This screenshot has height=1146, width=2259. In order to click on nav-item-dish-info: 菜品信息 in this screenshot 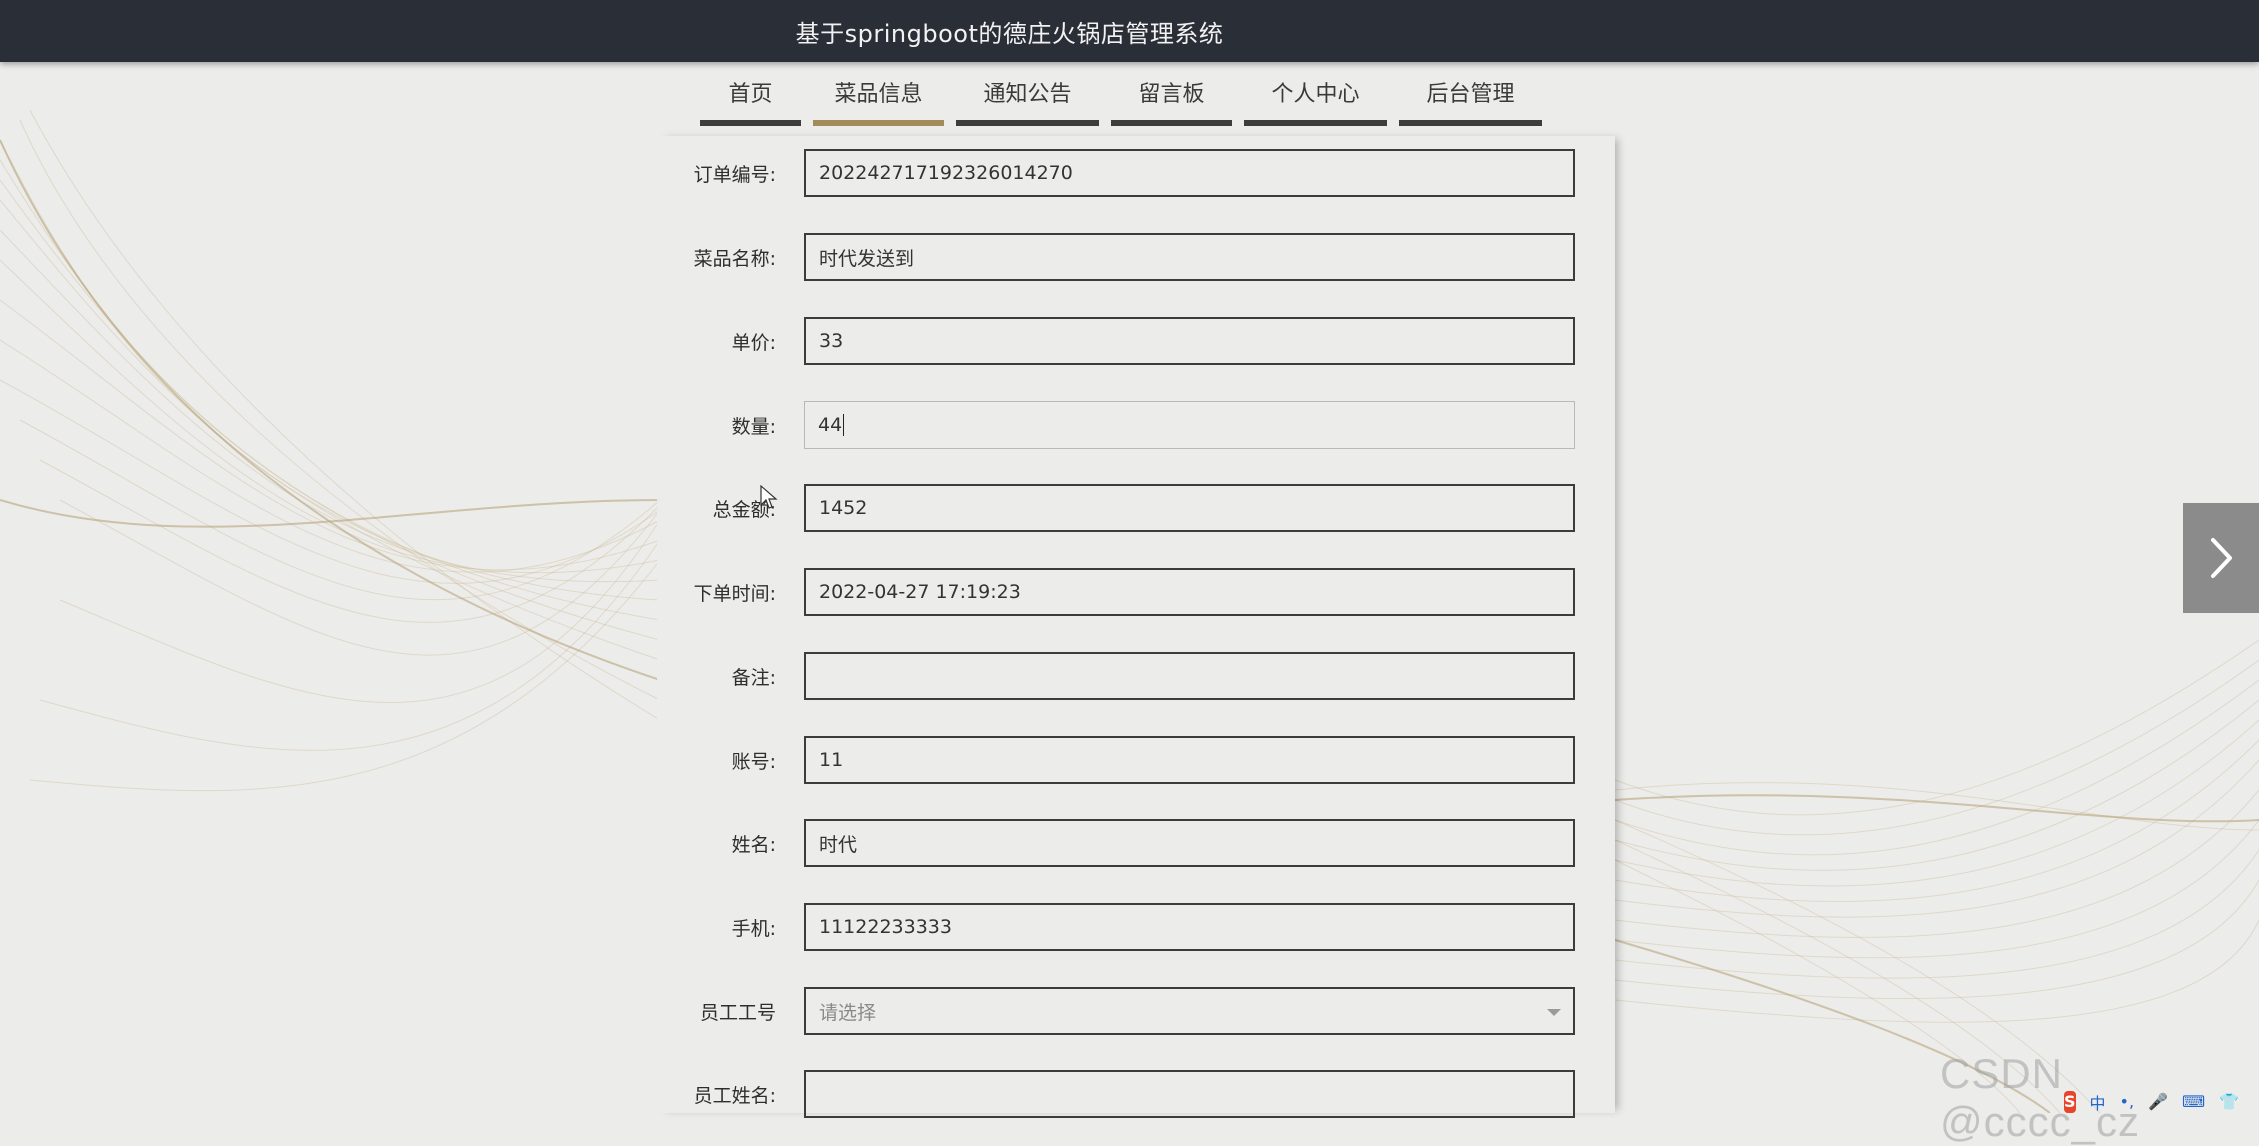, I will do `click(878, 95)`.